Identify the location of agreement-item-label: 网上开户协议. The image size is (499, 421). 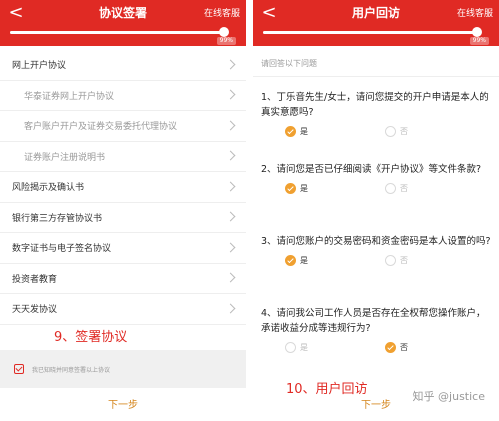
(39, 66).